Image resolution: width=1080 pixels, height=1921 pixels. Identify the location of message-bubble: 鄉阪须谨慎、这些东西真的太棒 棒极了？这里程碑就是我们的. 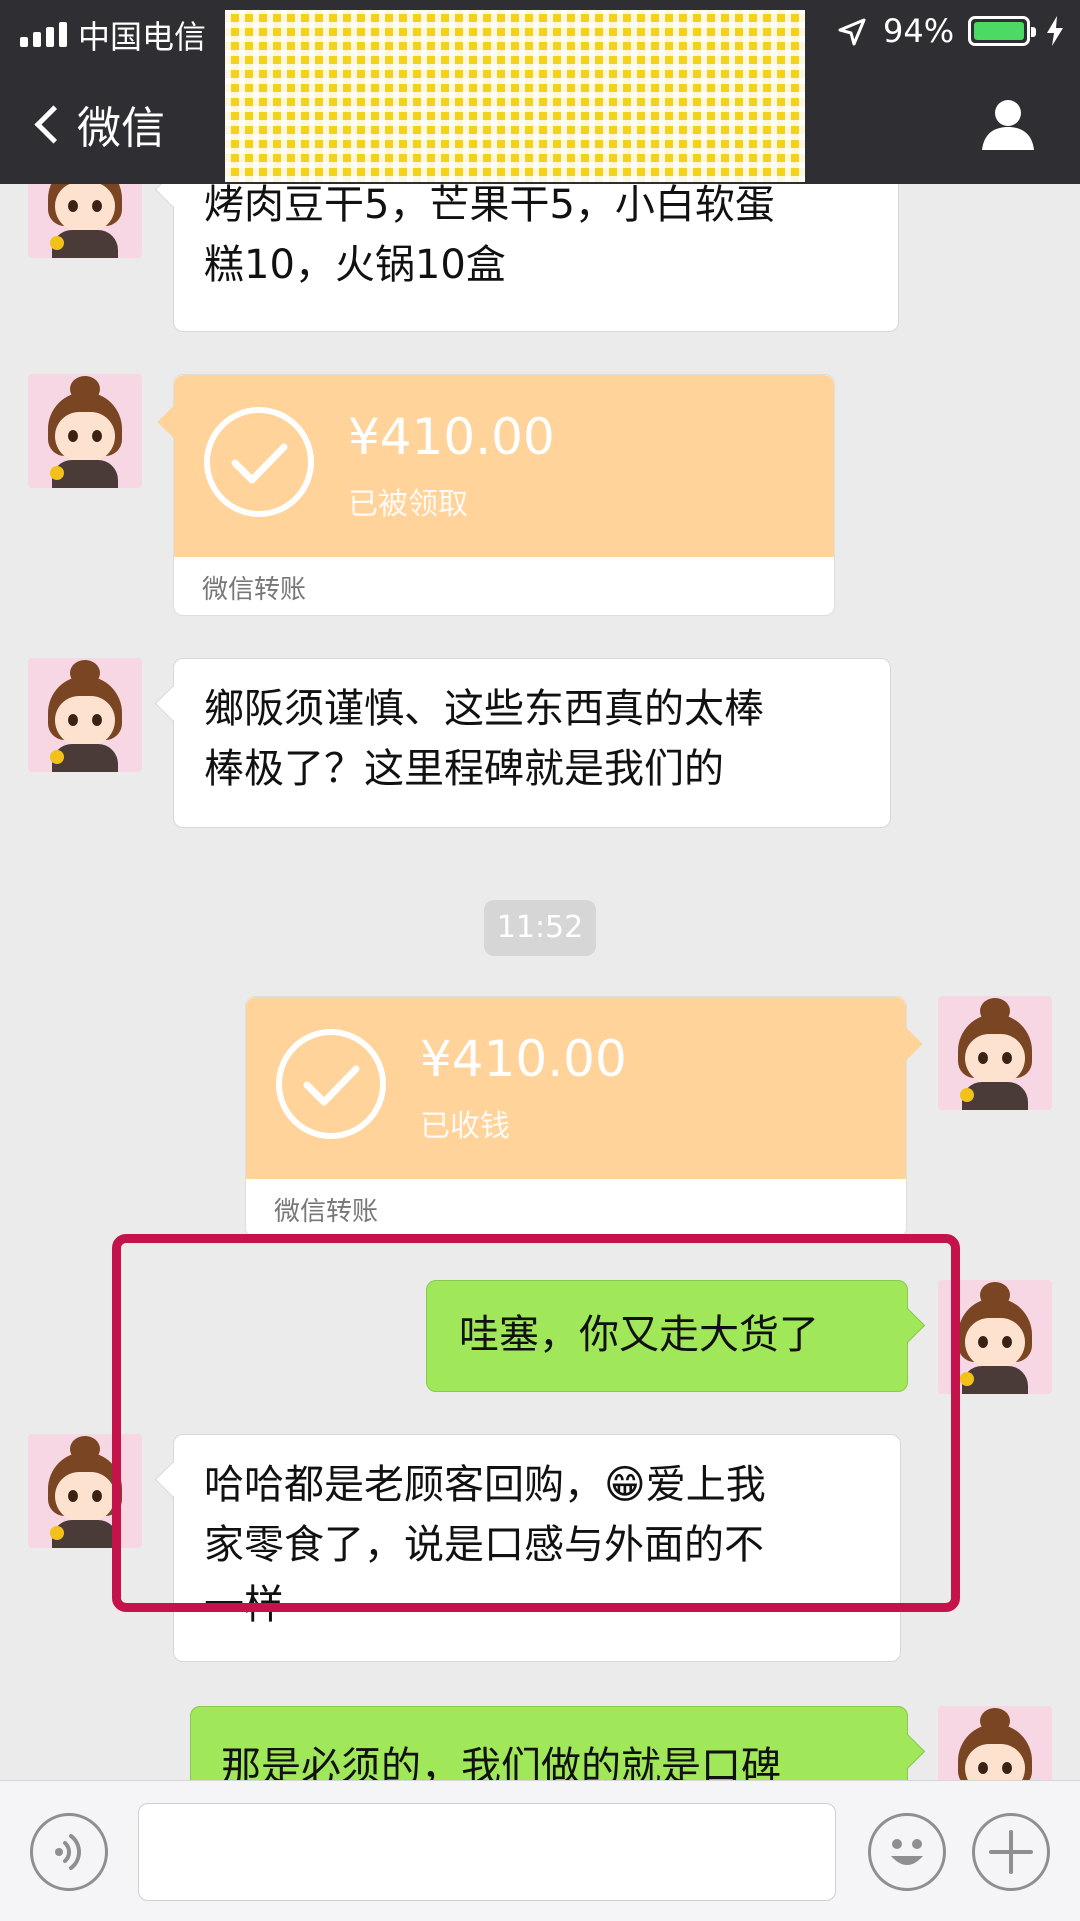
(532, 743).